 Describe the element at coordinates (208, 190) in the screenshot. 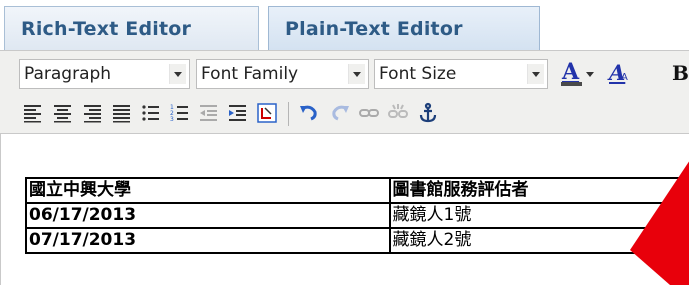

I see `table-header-cell: 國立中興大學` at that location.